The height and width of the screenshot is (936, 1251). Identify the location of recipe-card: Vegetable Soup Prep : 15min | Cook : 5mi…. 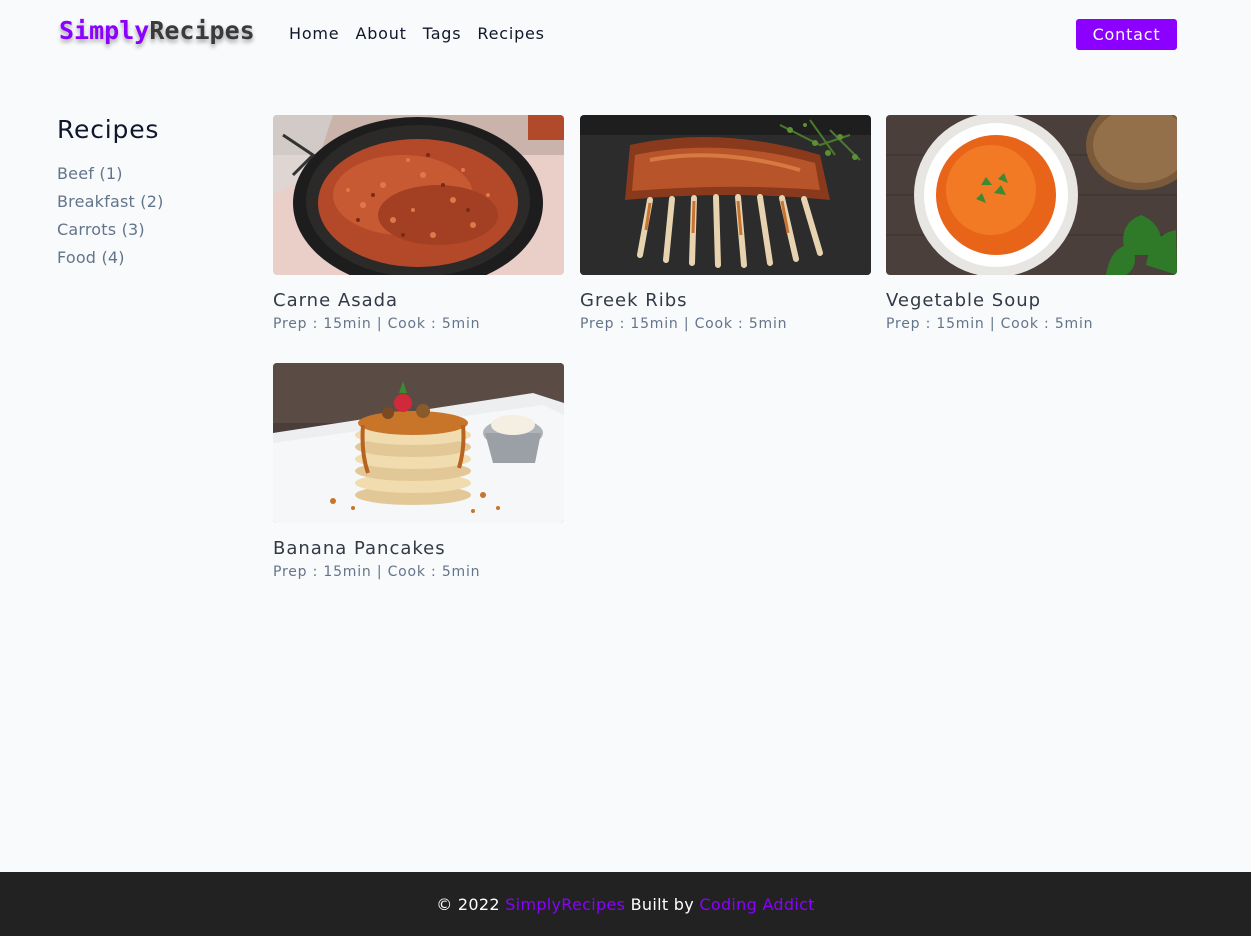
(1031, 224).